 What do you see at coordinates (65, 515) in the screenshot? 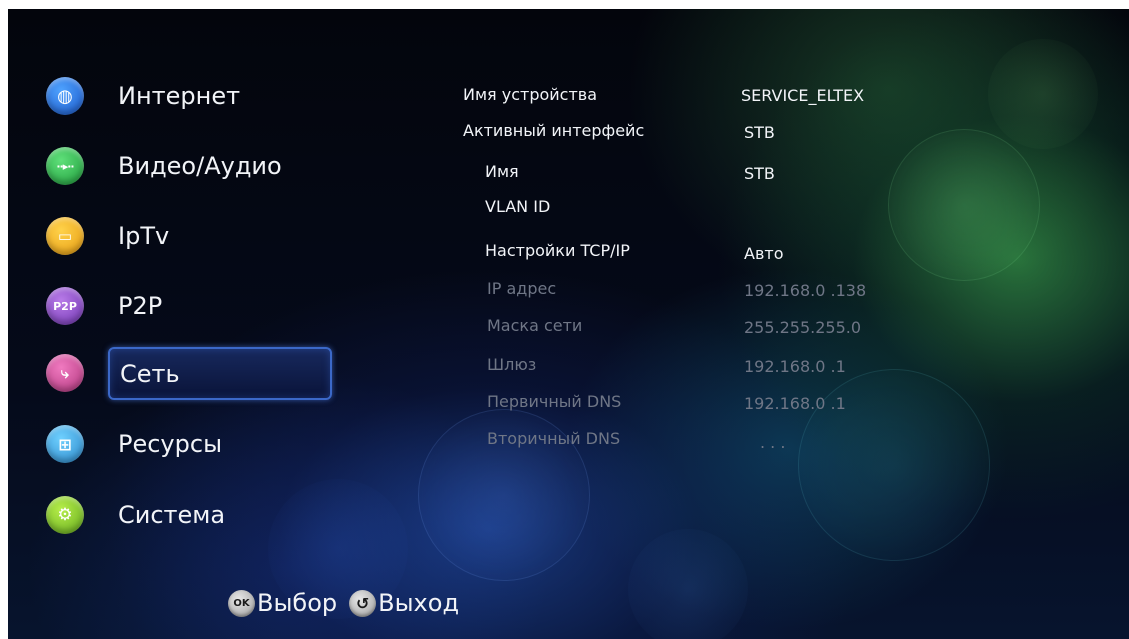
I see `settings-gears-icon: ⚙` at bounding box center [65, 515].